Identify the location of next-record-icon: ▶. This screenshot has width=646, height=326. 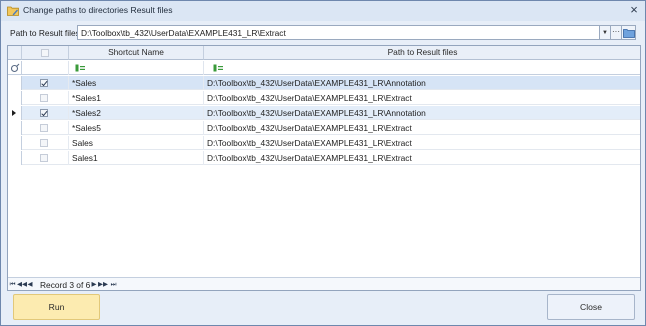
(94, 285).